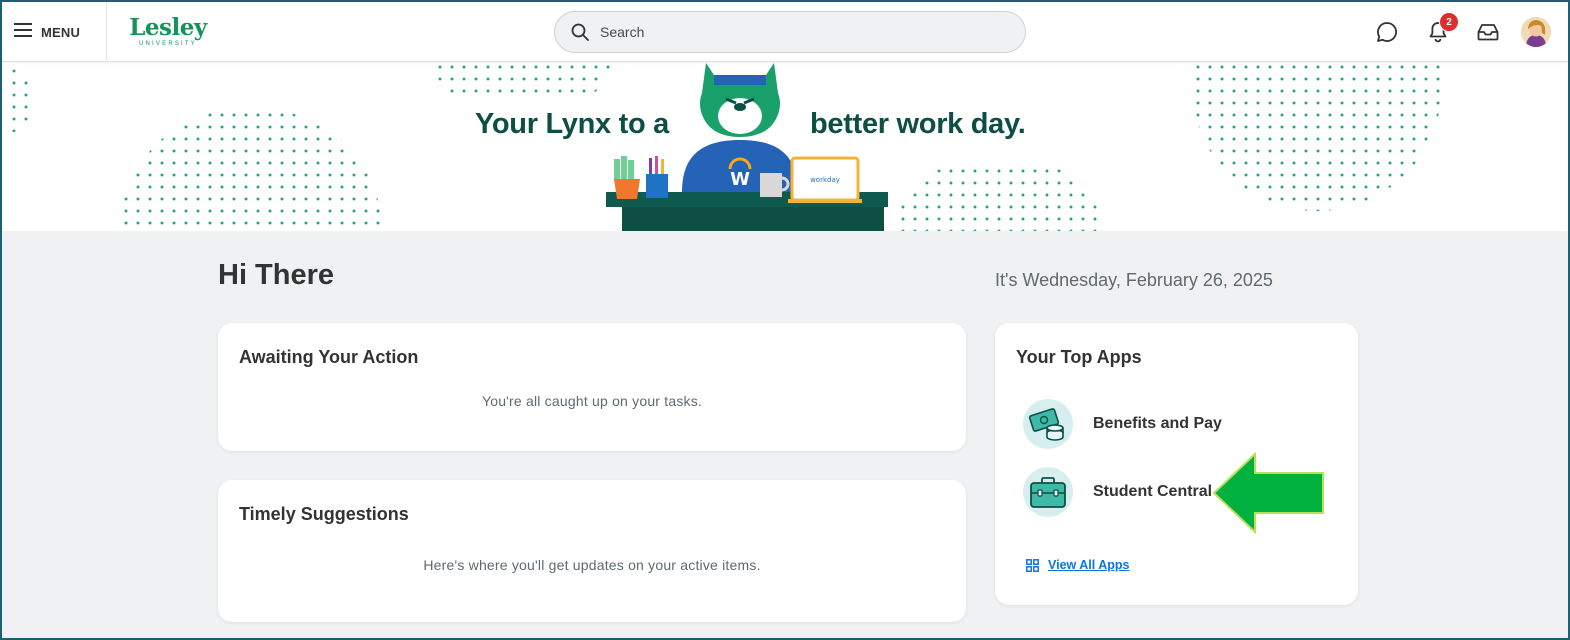  I want to click on banner-dot-pattern-right, so click(1317, 136).